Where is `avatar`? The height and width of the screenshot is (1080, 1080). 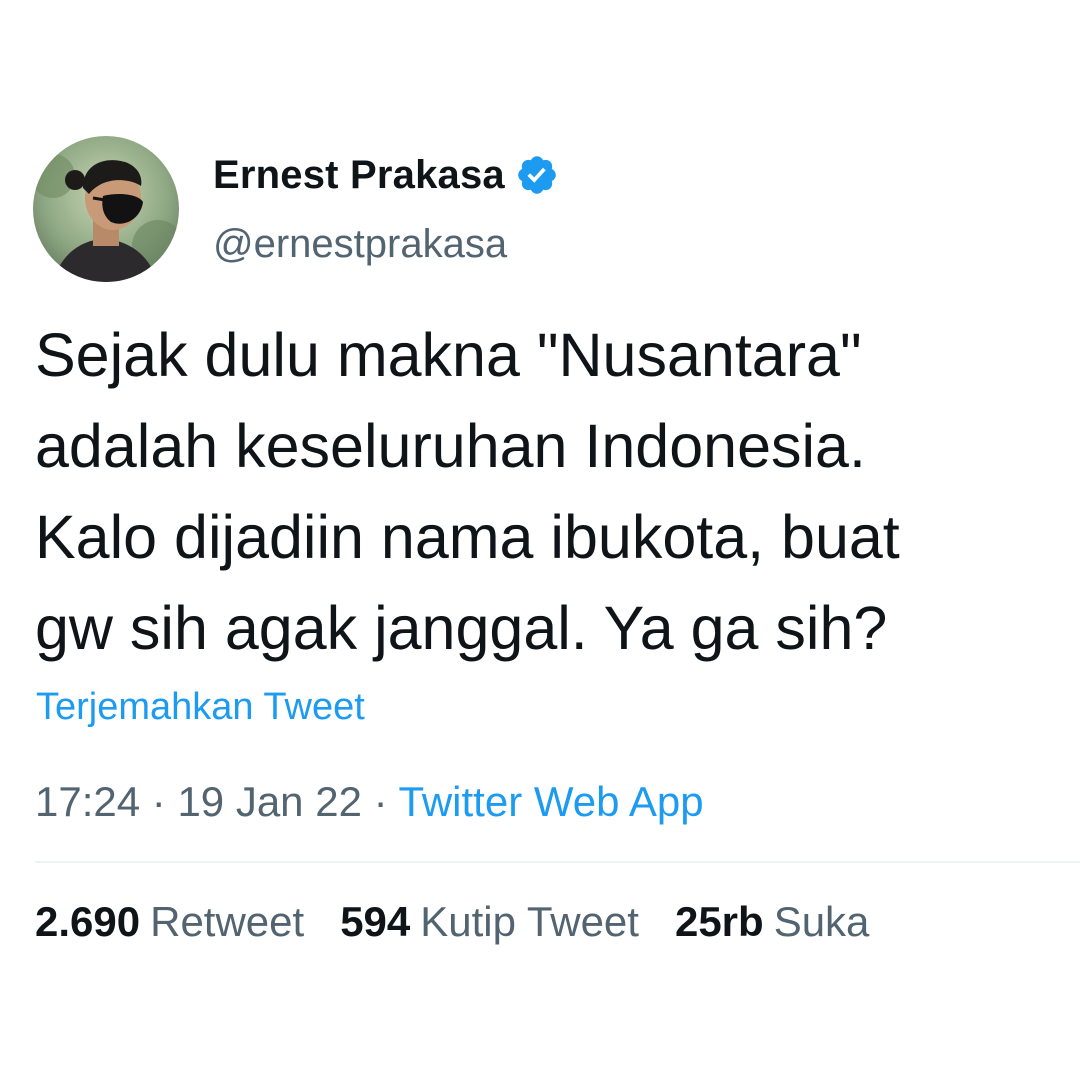 avatar is located at coordinates (106, 209).